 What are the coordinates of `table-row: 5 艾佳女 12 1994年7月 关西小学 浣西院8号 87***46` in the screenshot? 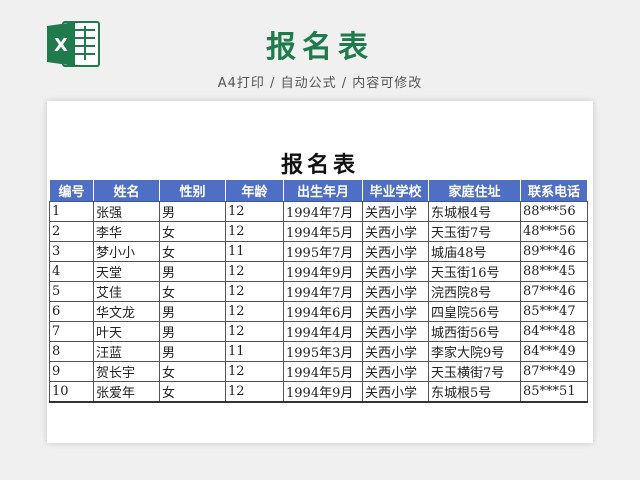 It's located at (318, 291).